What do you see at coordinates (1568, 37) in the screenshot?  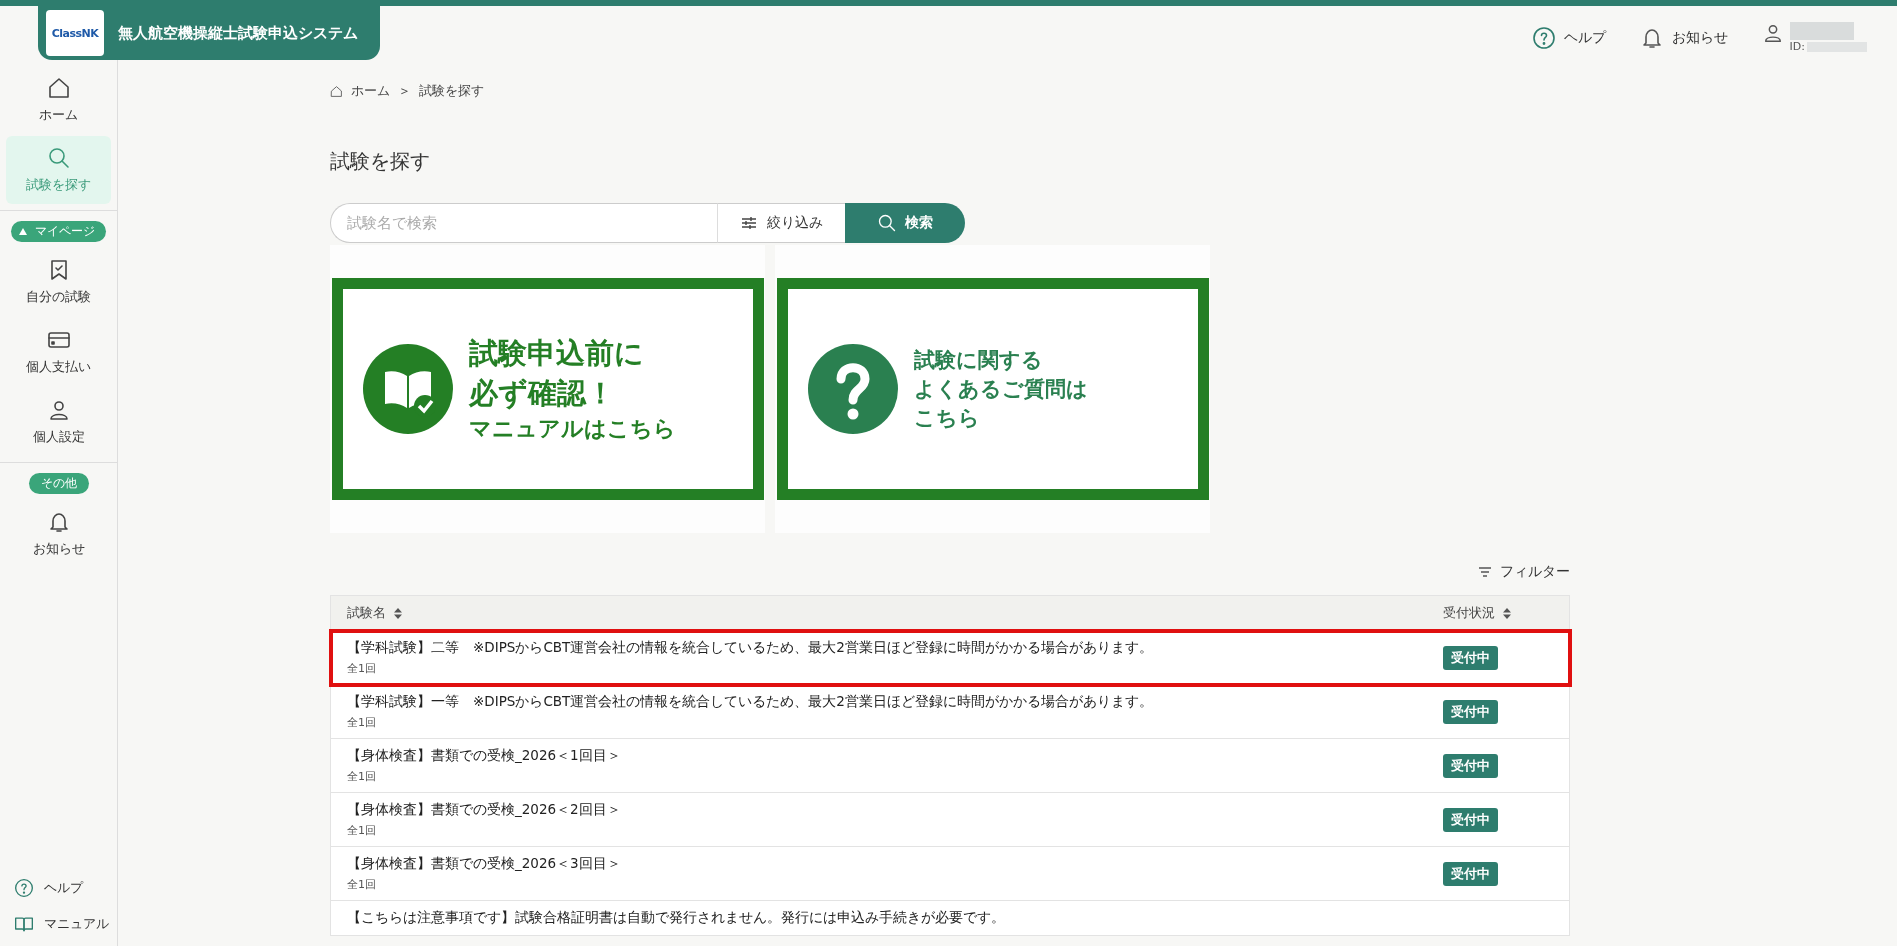 I see `header-link: ヘルプ` at bounding box center [1568, 37].